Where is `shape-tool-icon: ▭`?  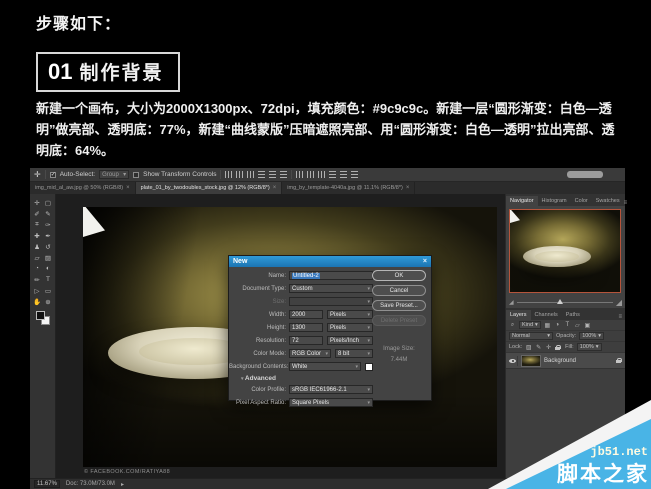 shape-tool-icon: ▭ is located at coordinates (48, 290).